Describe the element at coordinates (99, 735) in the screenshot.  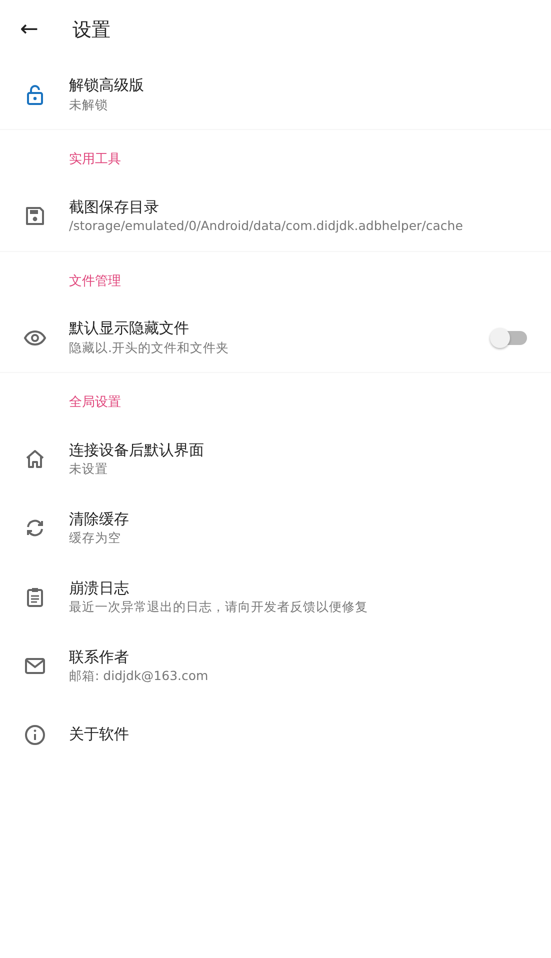
I see `item-title: 关于软件` at that location.